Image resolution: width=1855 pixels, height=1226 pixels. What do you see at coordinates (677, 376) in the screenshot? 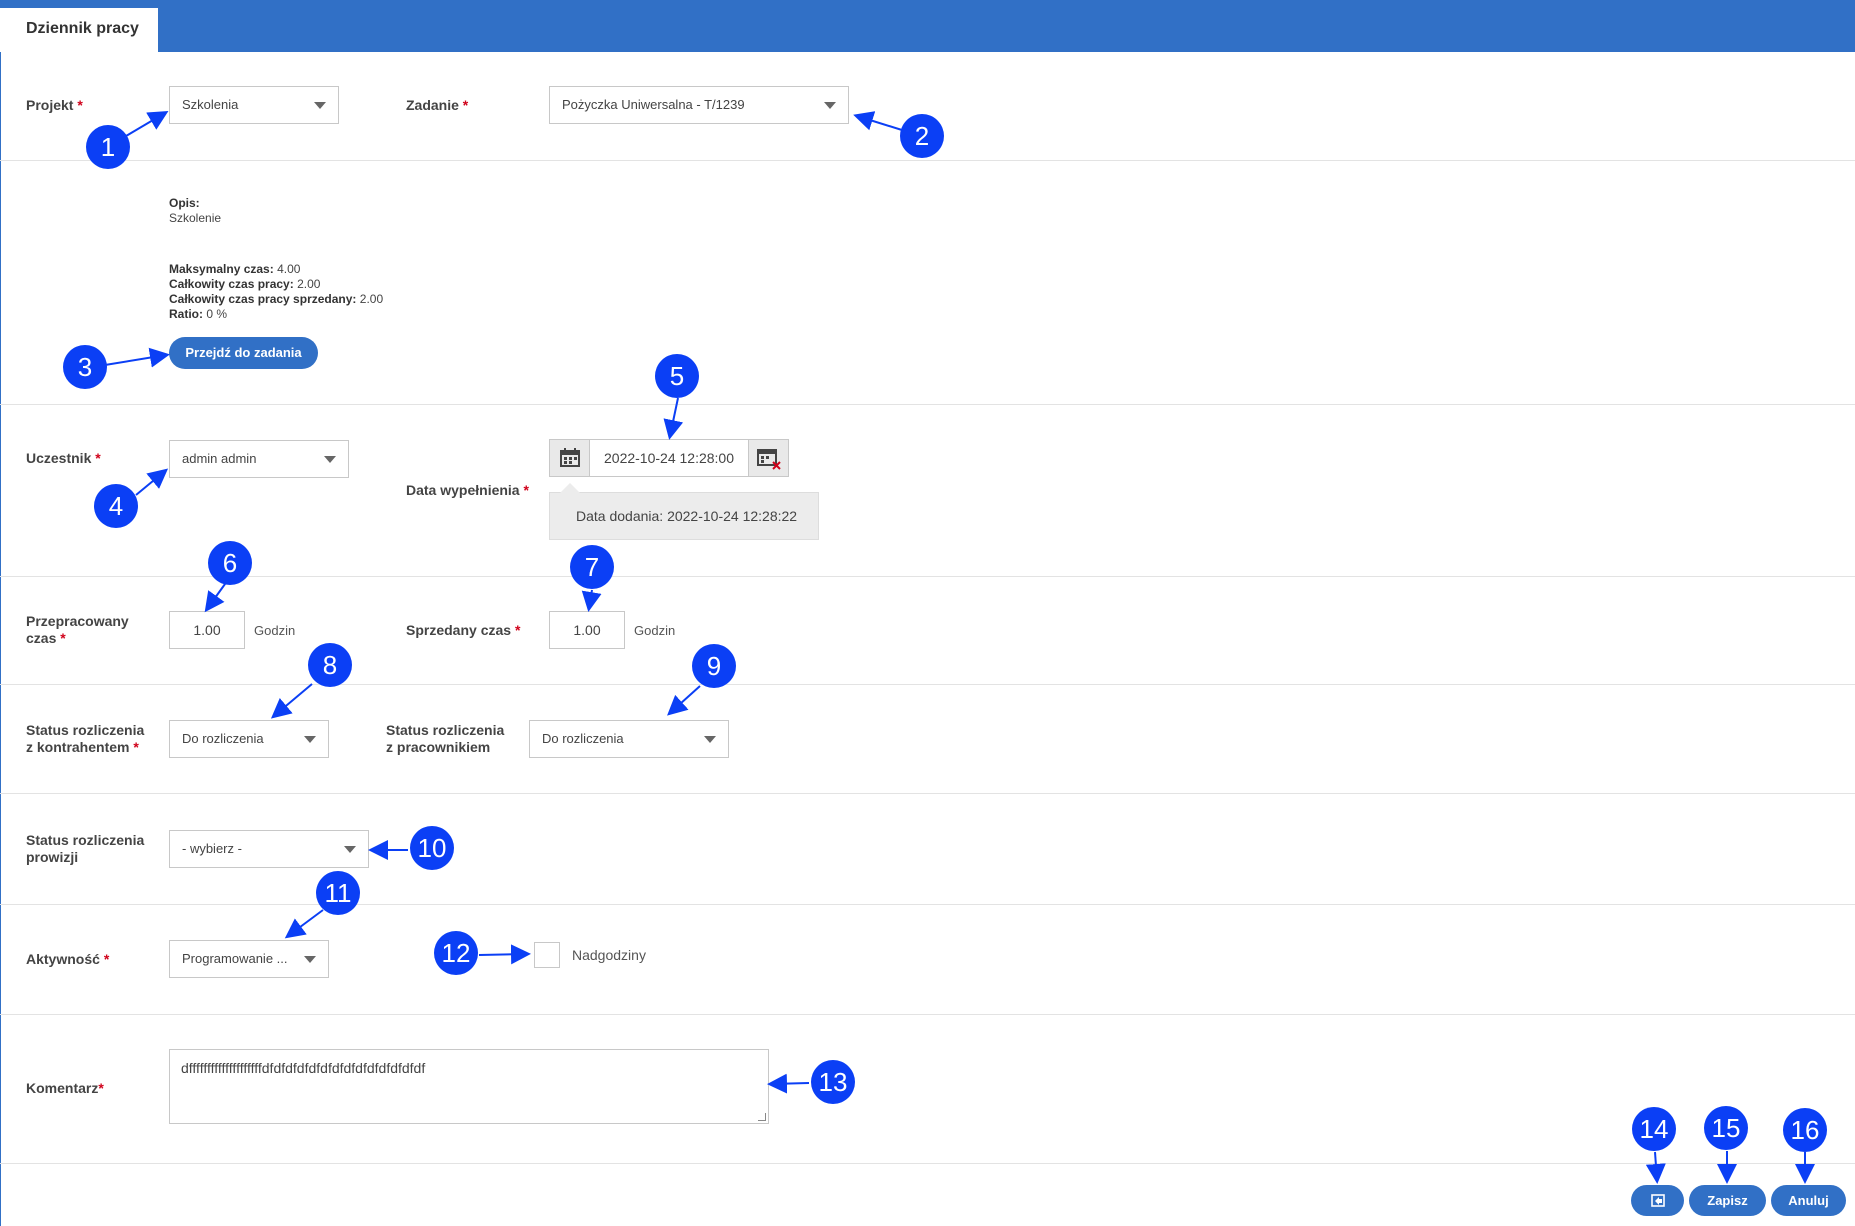
I see `callout-4: 5` at bounding box center [677, 376].